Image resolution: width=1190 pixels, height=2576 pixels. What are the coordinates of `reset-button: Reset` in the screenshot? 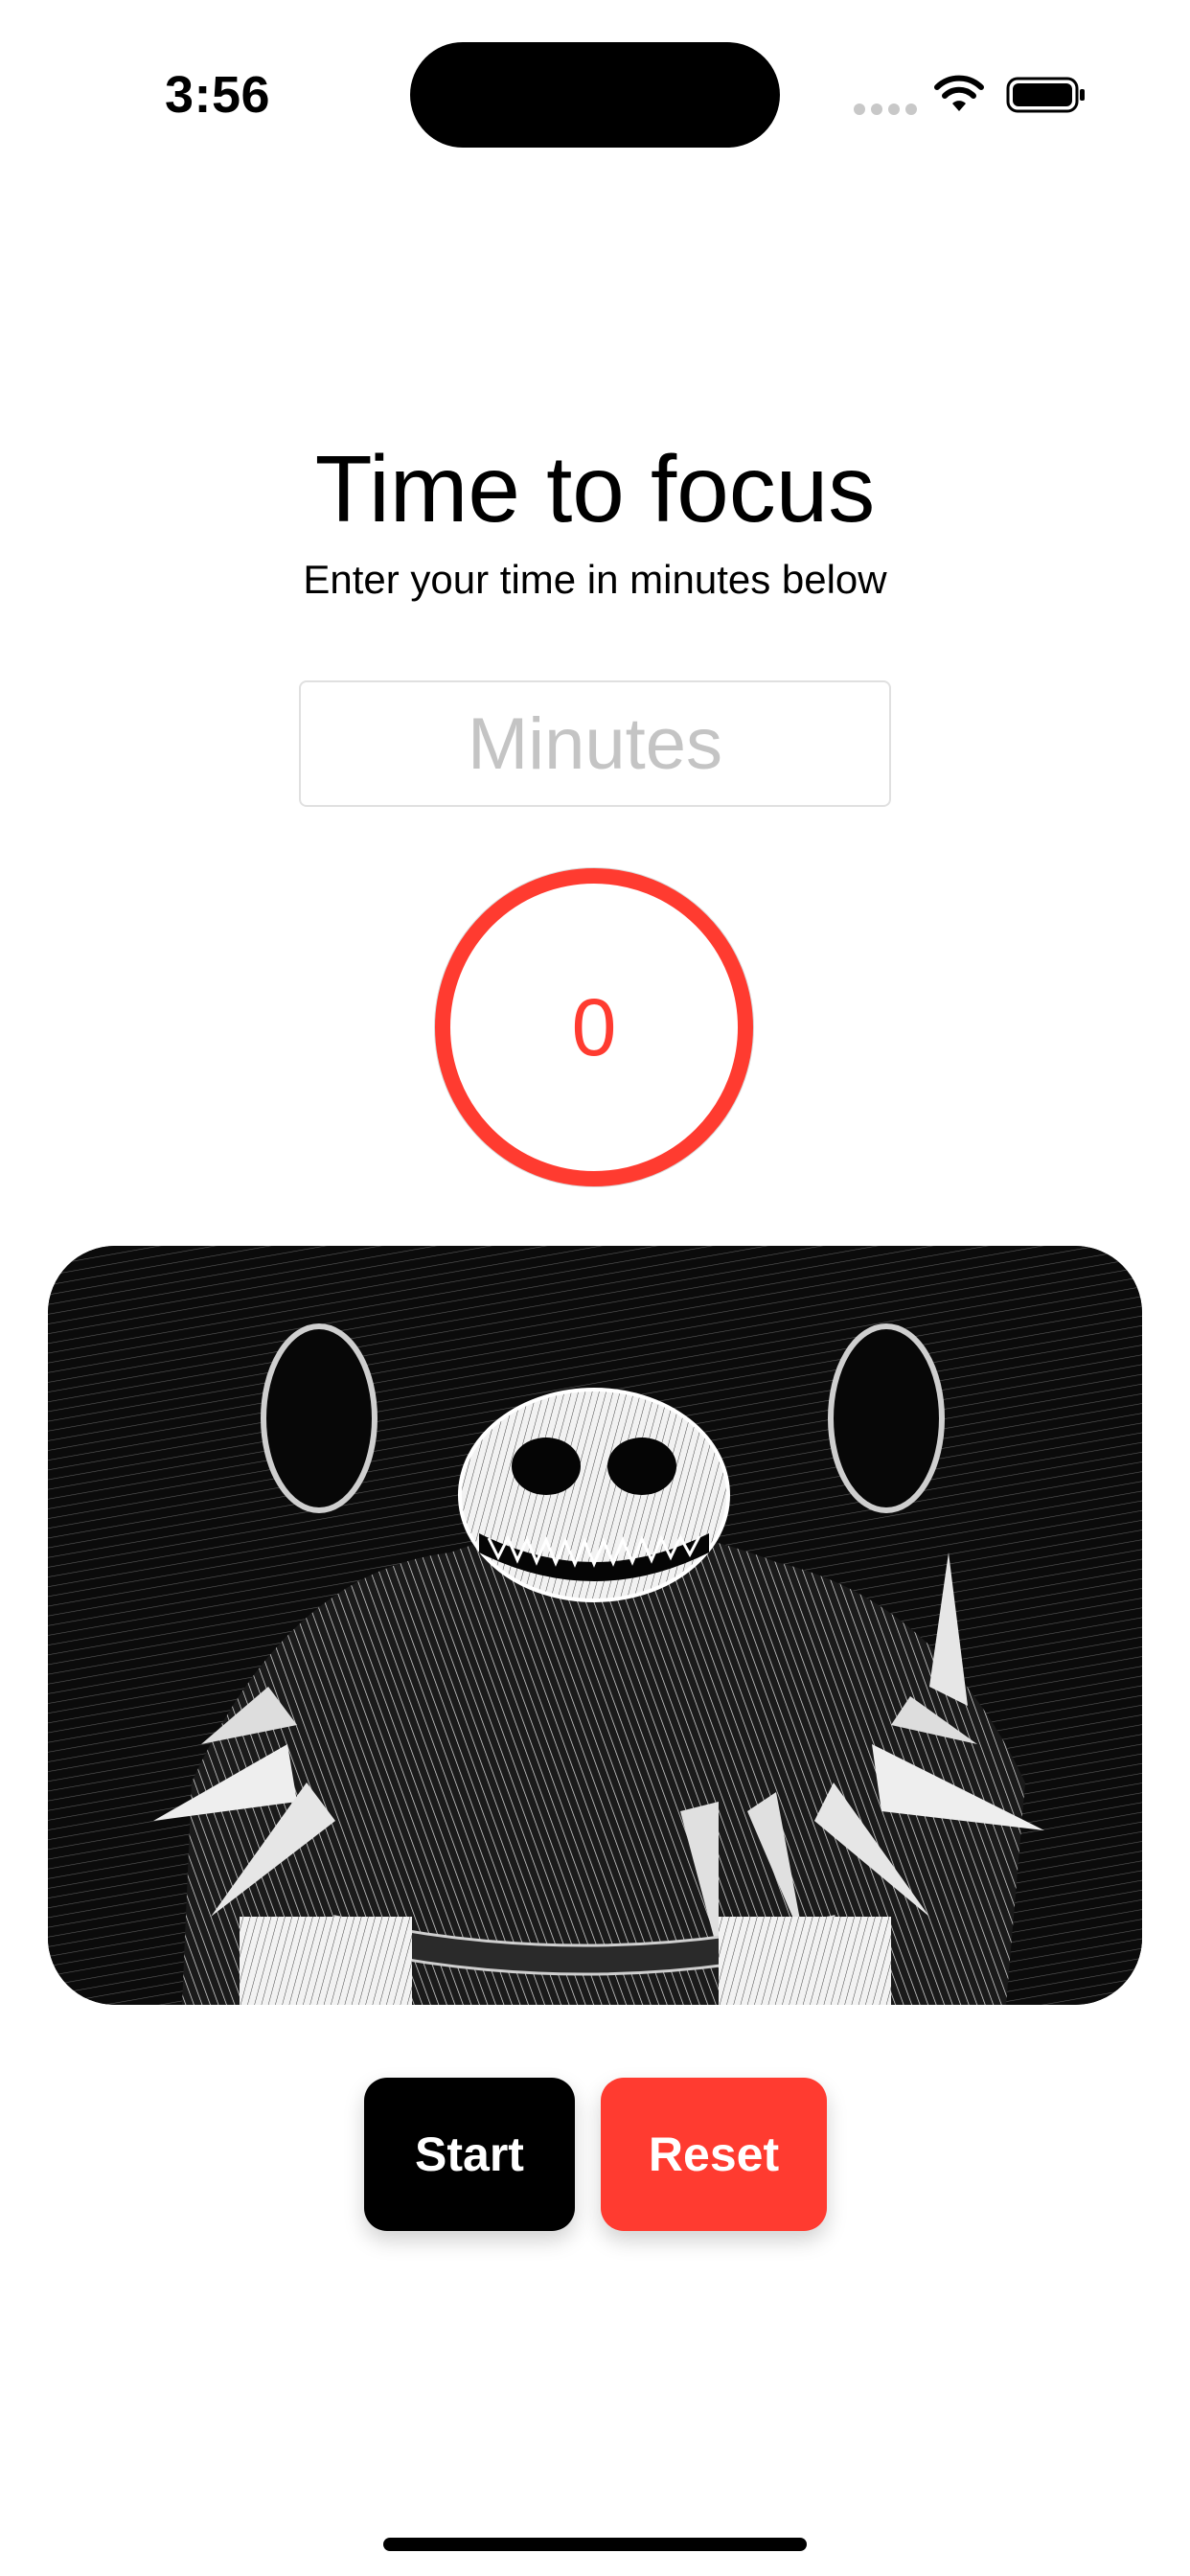 It's located at (714, 2154).